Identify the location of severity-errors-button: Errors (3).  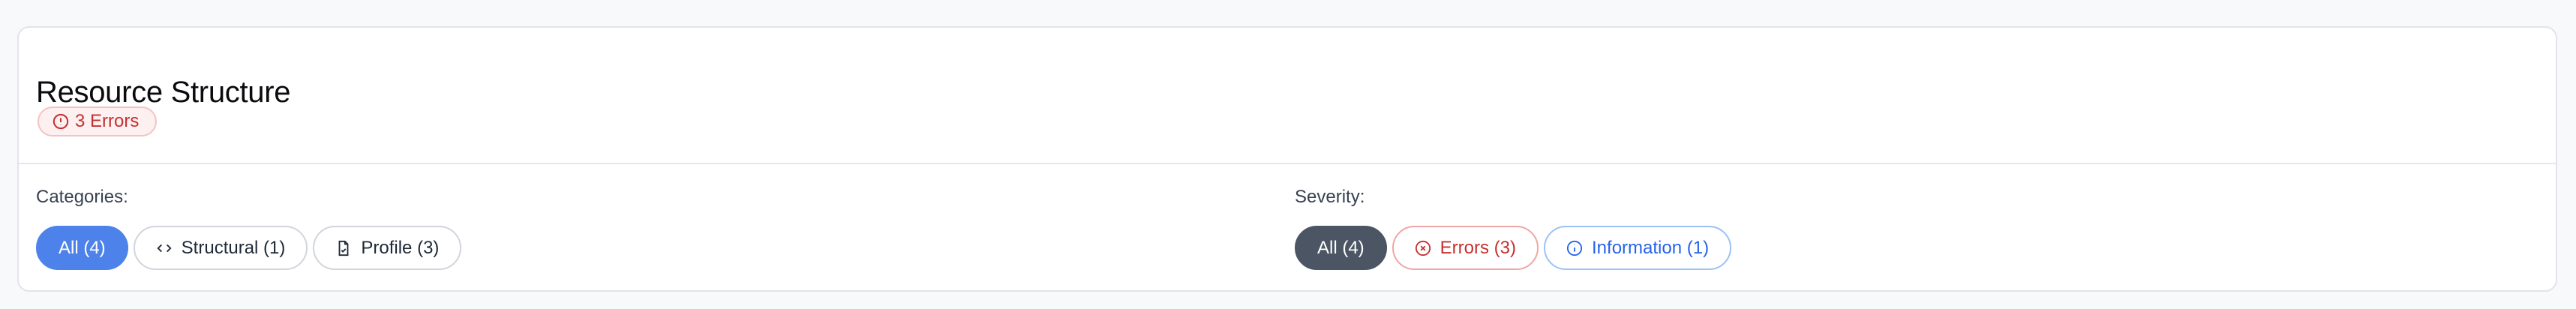
(1465, 248).